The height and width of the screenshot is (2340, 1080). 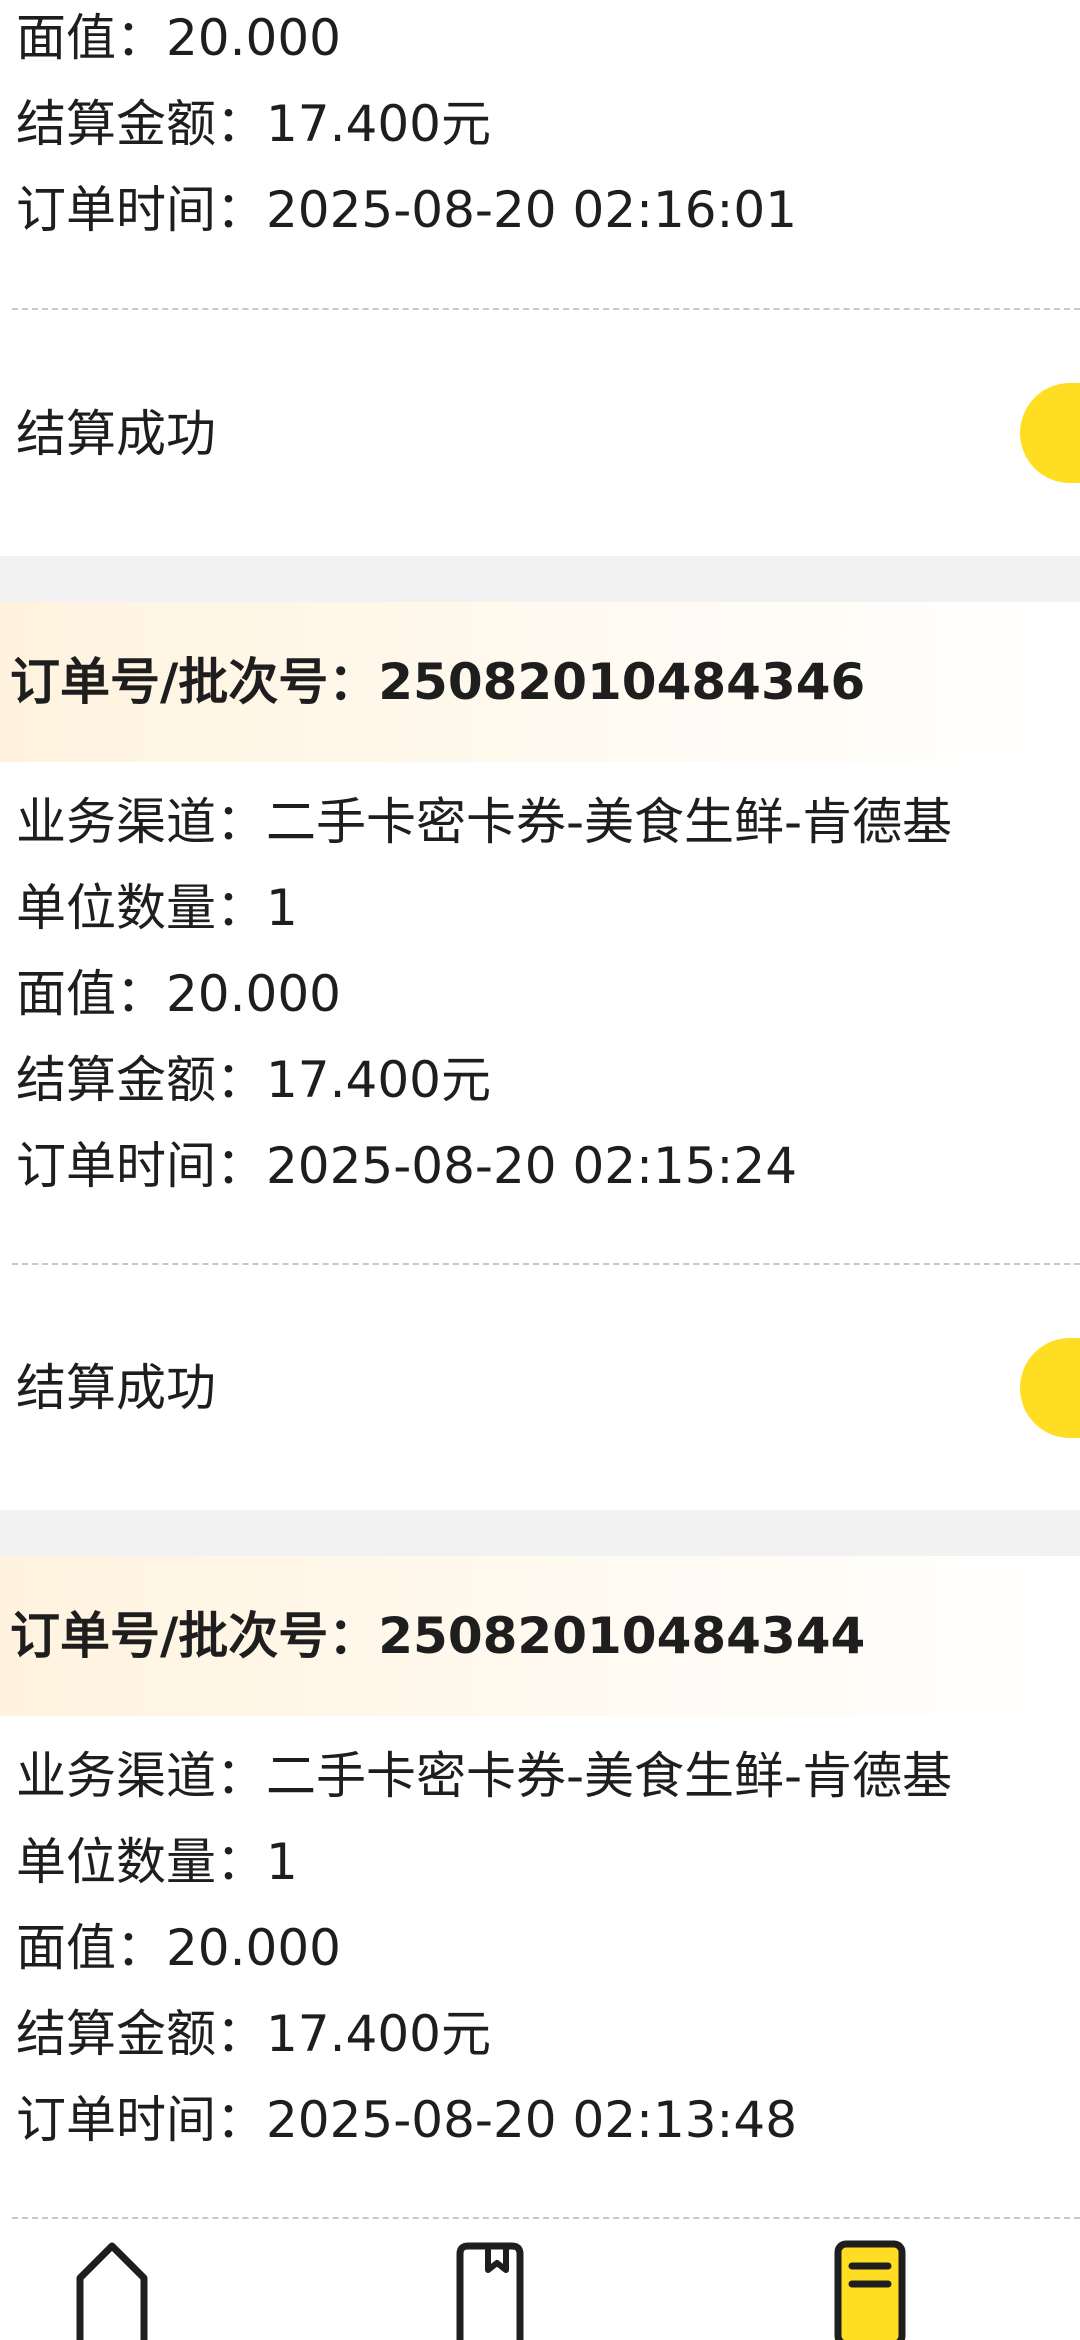 I want to click on order-header: 订单号/批次号：25082010484346, so click(x=540, y=682).